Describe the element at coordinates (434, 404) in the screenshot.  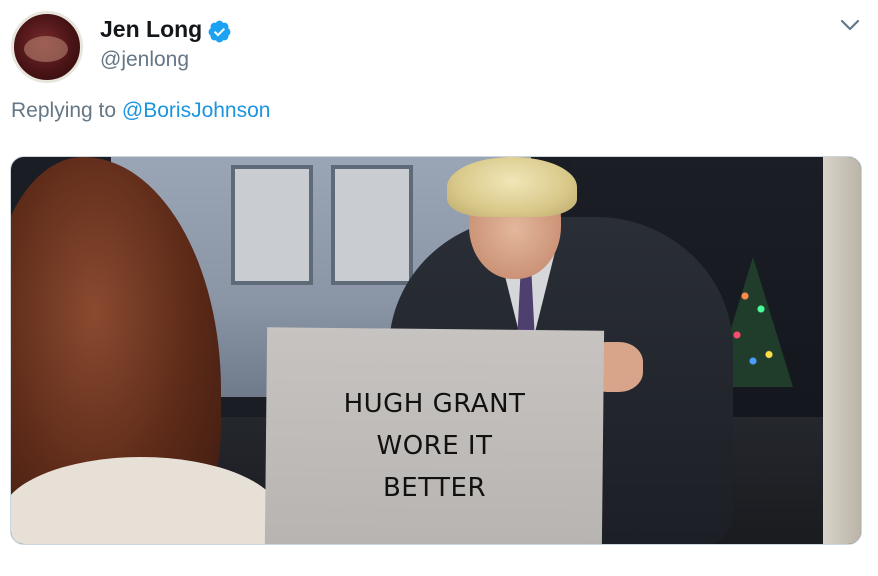
I see `sign-line: HUGH GRANT` at that location.